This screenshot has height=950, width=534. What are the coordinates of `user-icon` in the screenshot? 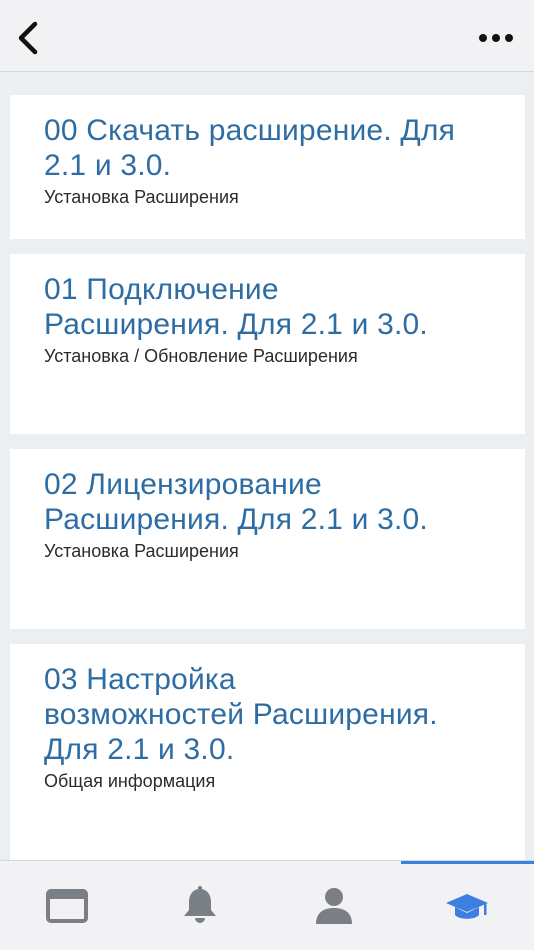 It's located at (334, 906).